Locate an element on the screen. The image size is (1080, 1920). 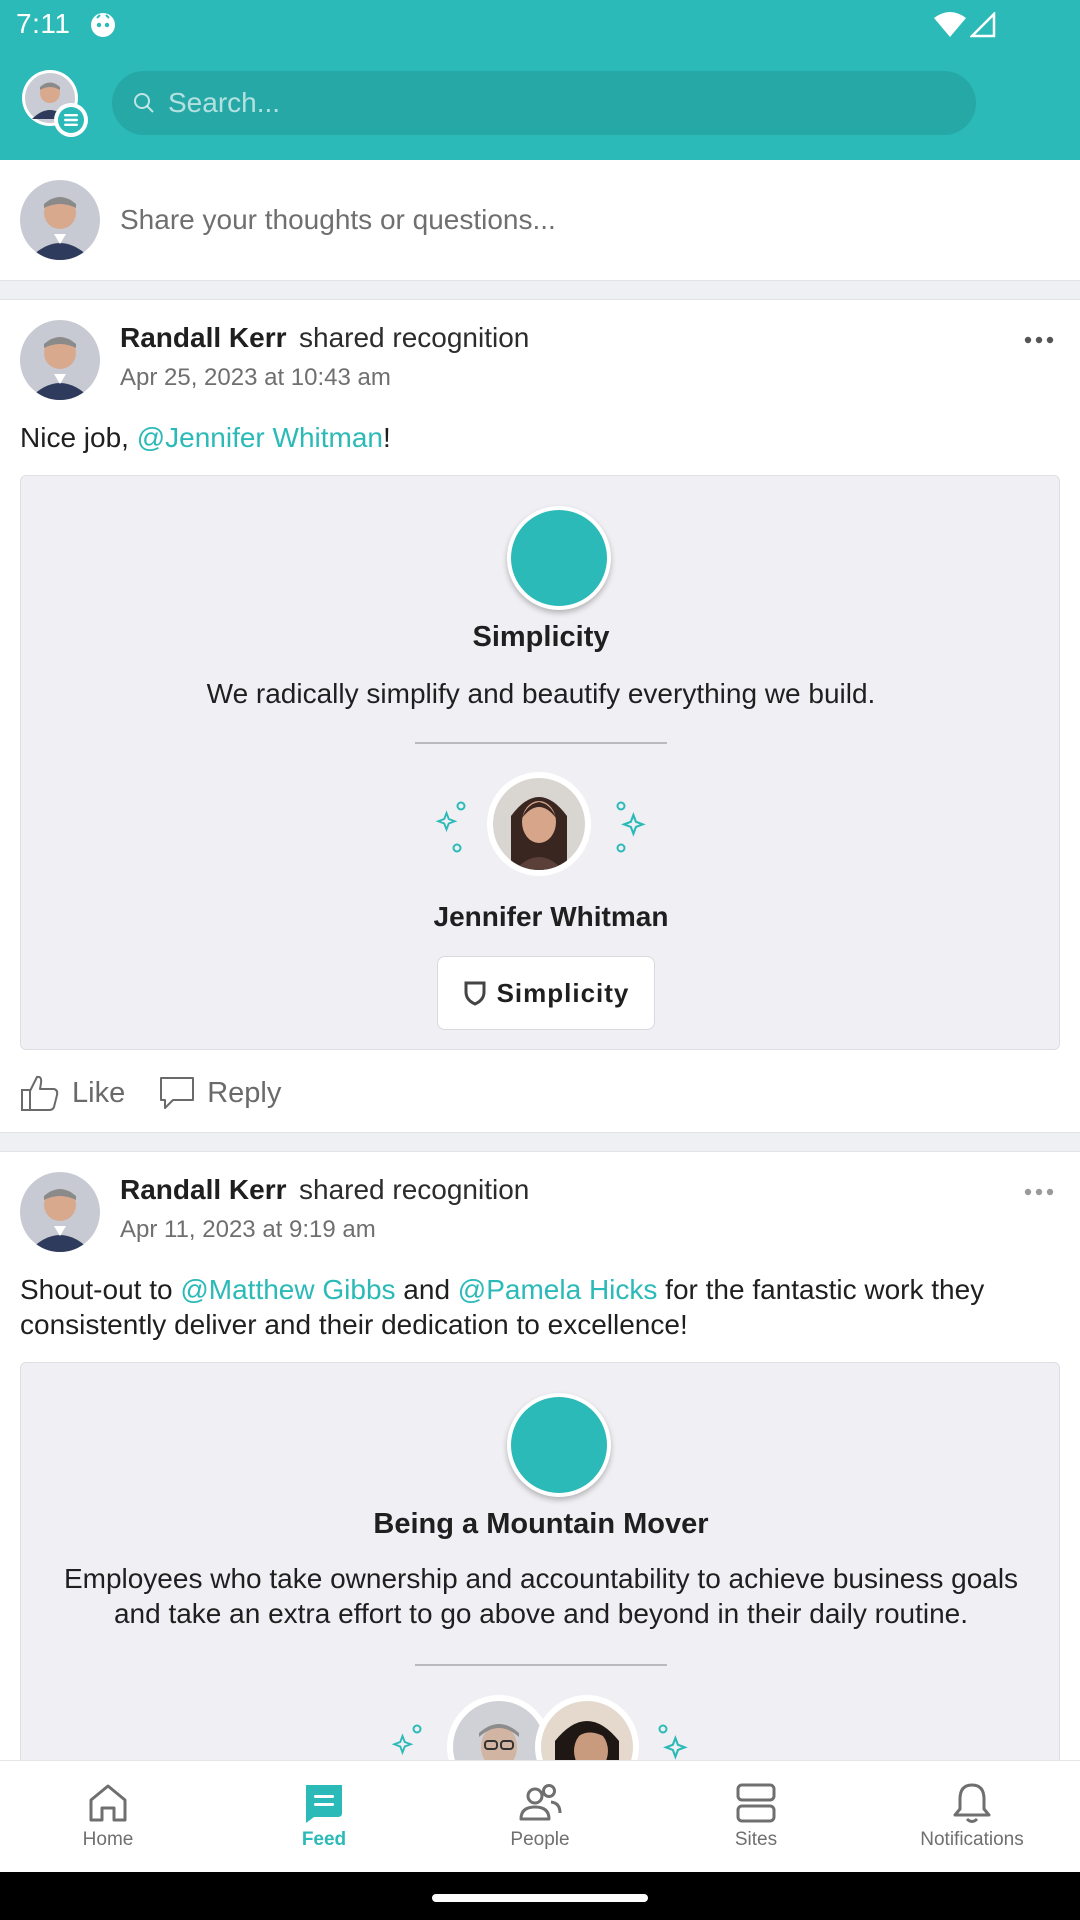
nav-home-label: Home is located at coordinates (108, 1839).